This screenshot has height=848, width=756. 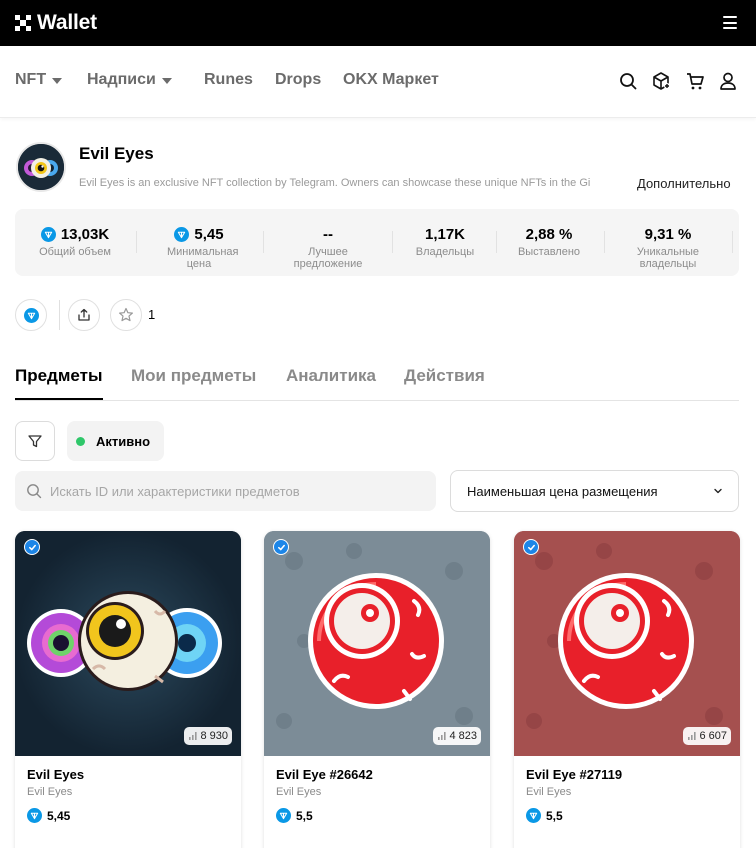 I want to click on nav-item-okx-market: OKX Маркет, so click(x=391, y=80).